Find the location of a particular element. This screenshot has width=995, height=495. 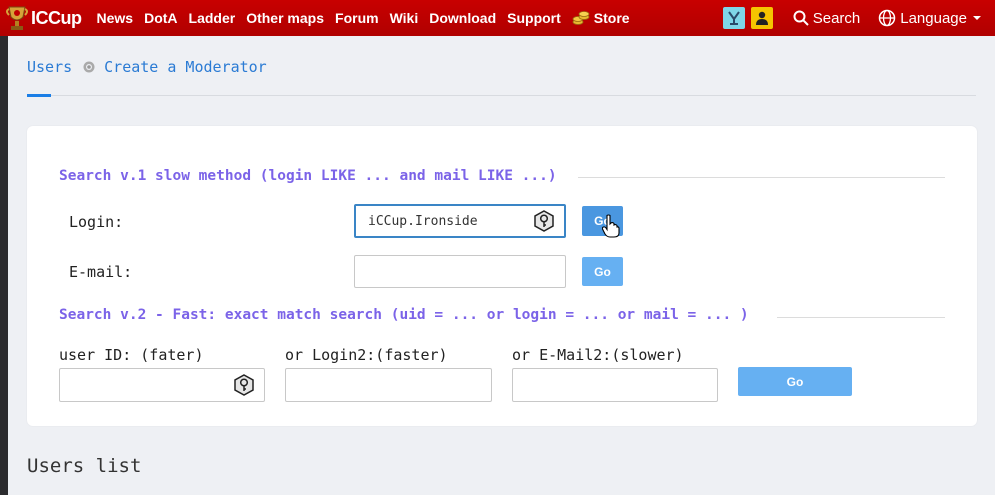

login-input: iCCup.Ironside is located at coordinates (460, 221).